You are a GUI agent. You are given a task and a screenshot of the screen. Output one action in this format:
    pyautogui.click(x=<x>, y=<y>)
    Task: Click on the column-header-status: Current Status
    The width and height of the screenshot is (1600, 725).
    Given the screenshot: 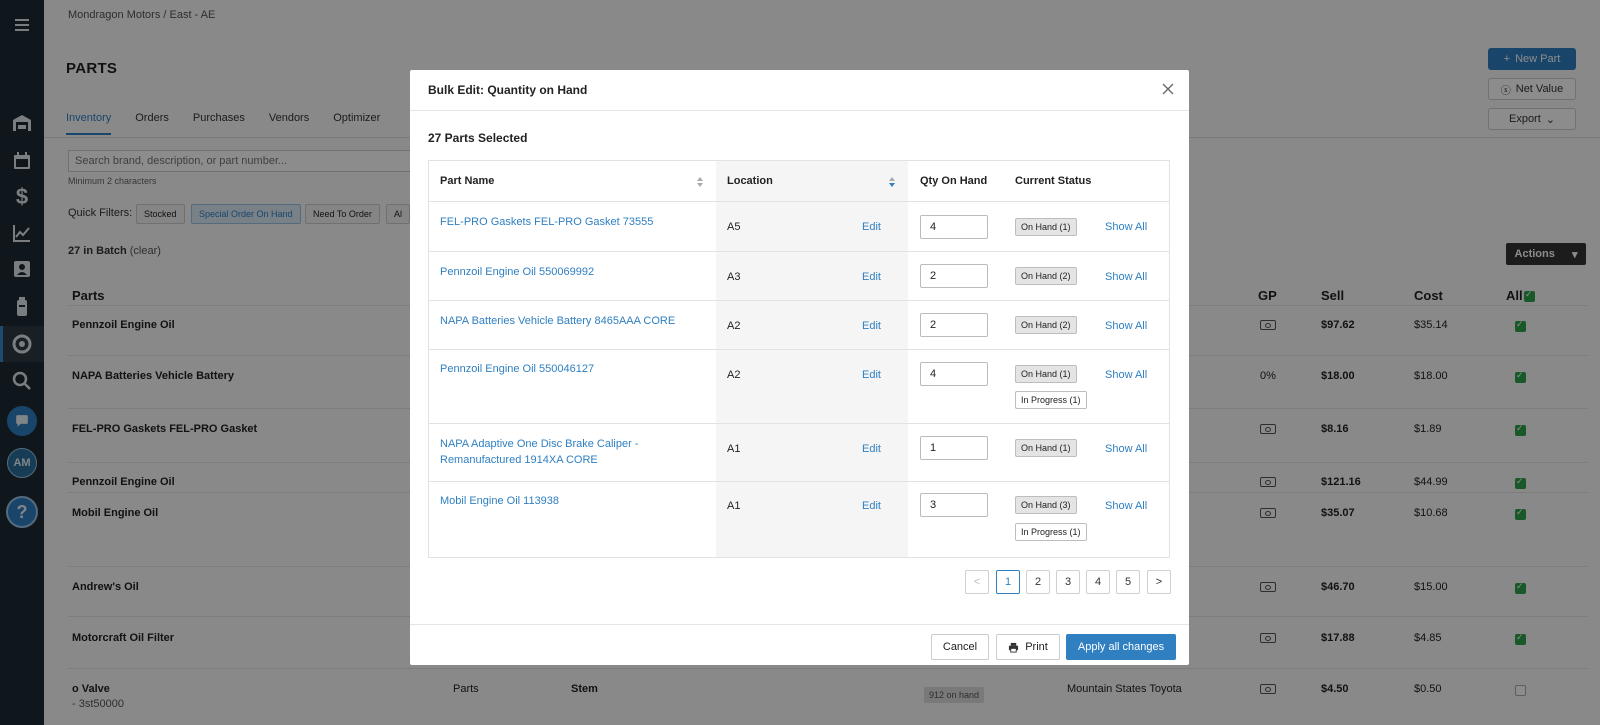 What is the action you would take?
    pyautogui.click(x=1053, y=181)
    